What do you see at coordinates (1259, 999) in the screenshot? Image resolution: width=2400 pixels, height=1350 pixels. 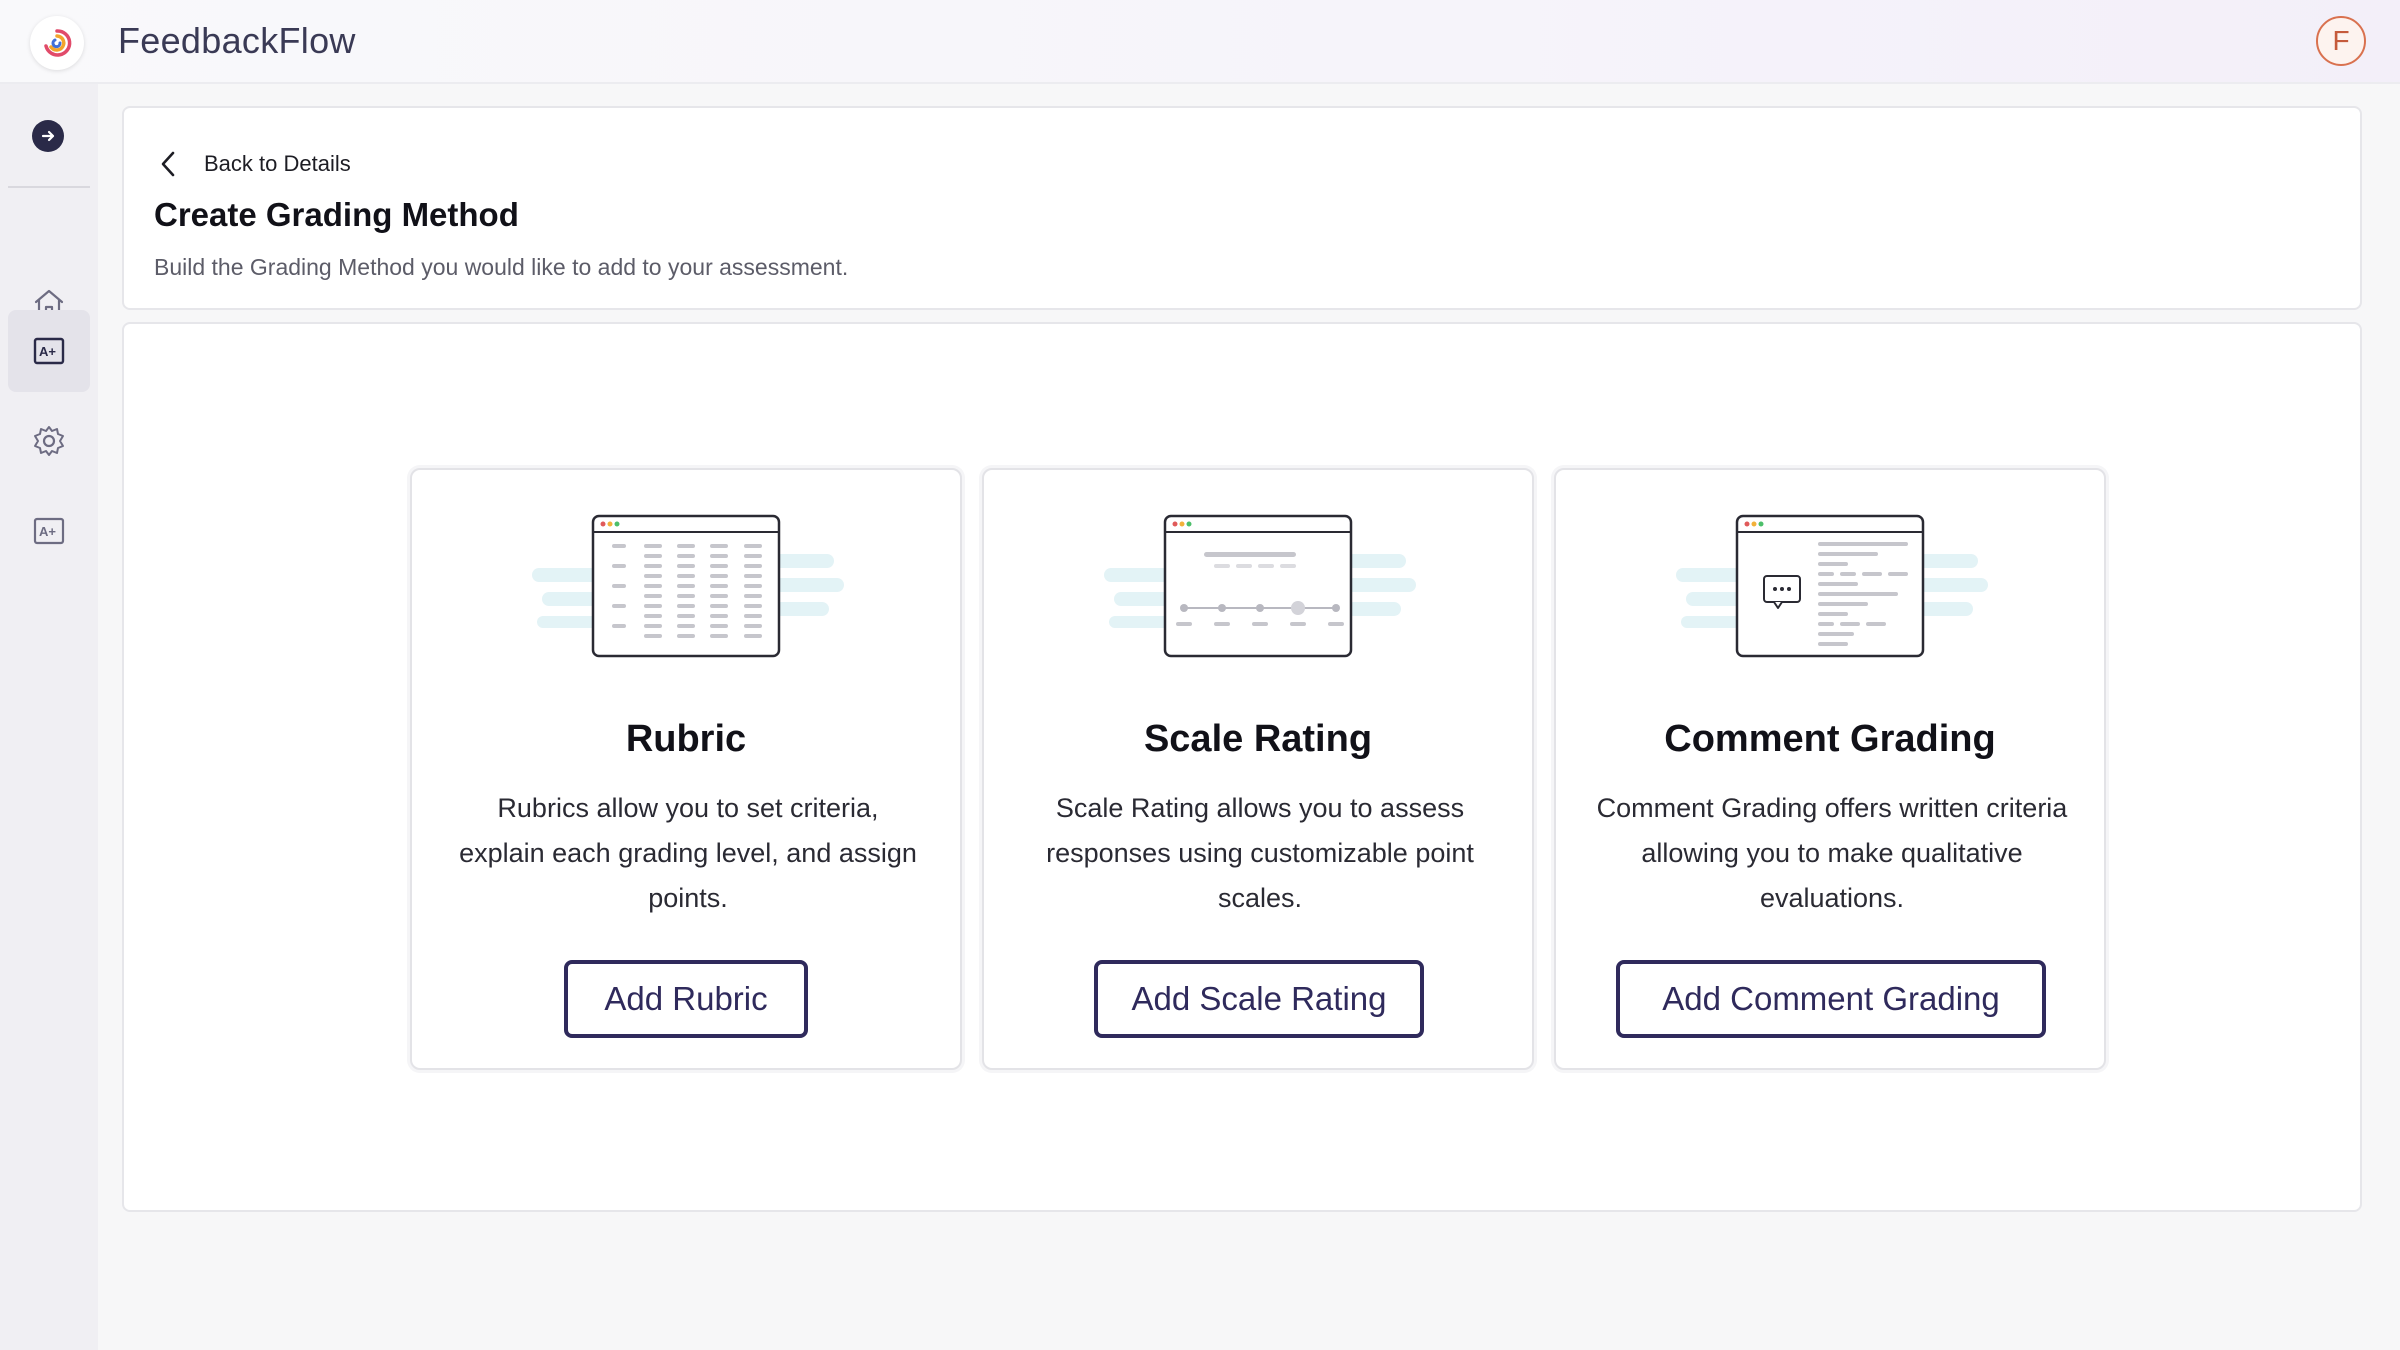 I see `add-scale-rating-button: Add Scale Rating` at bounding box center [1259, 999].